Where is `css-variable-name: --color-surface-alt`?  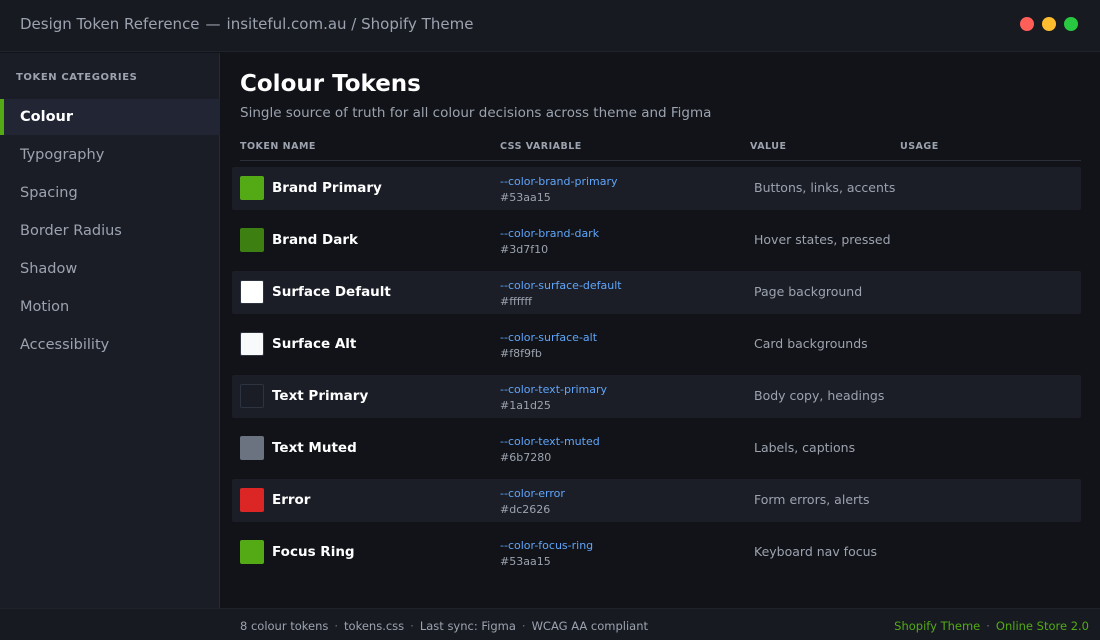 css-variable-name: --color-surface-alt is located at coordinates (548, 337).